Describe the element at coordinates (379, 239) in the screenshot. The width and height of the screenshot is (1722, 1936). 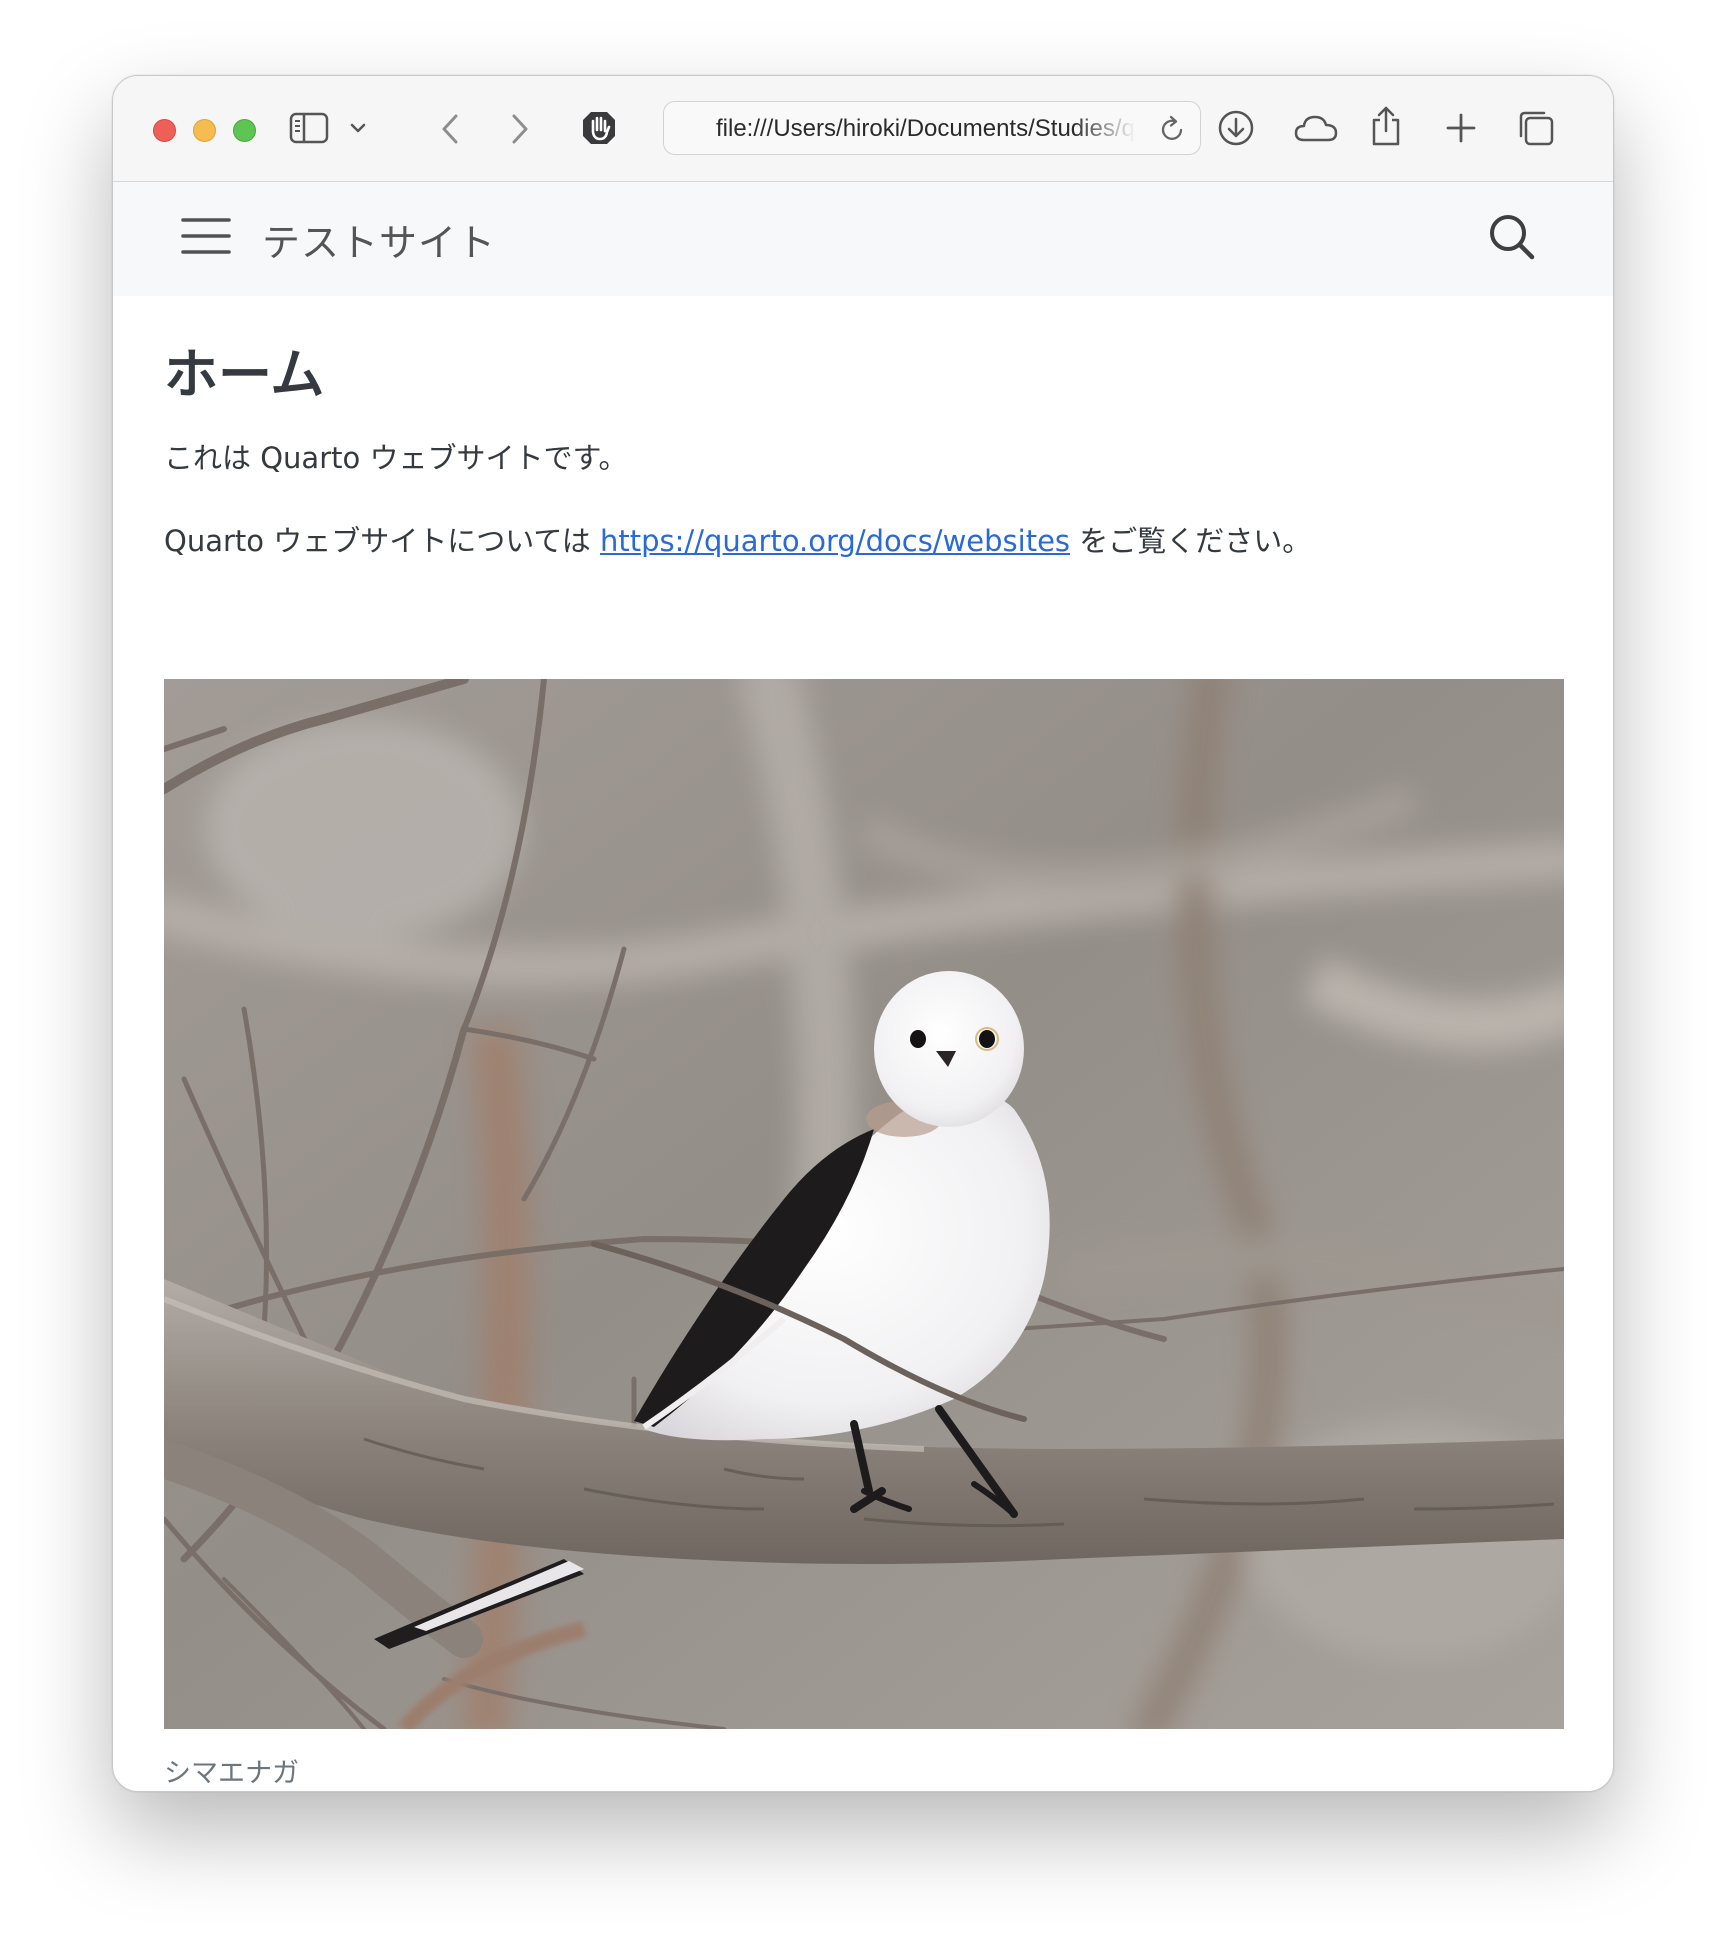
I see `site-title: テストサイト` at that location.